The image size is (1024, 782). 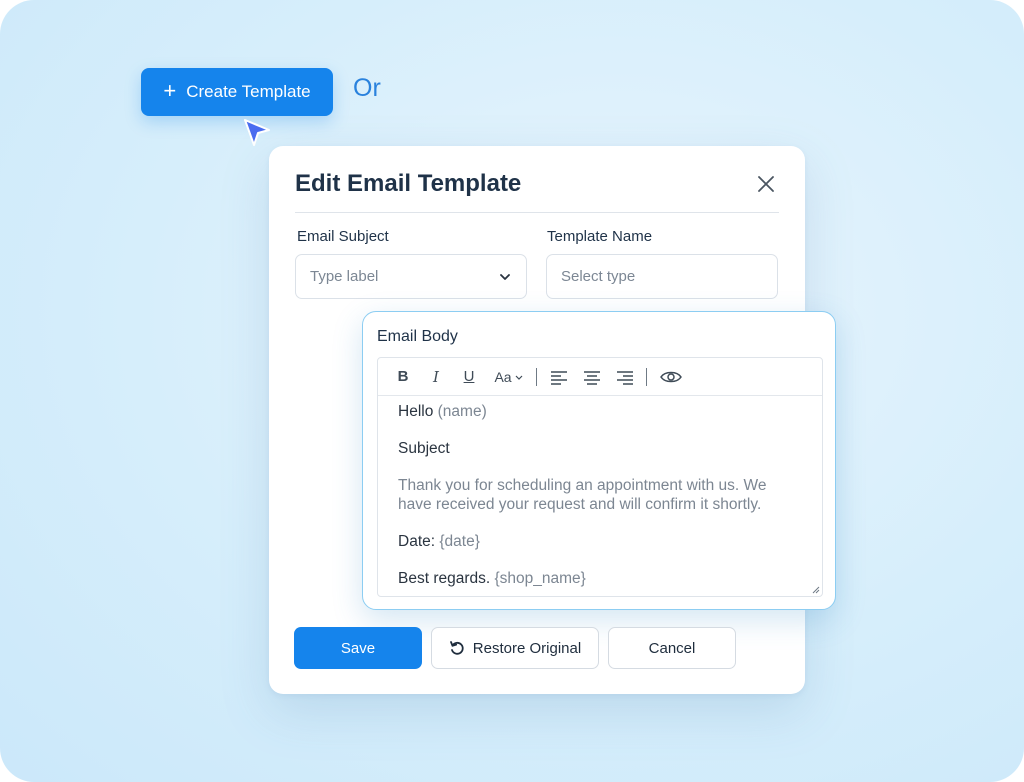 I want to click on cancel-button: Cancel, so click(x=672, y=648).